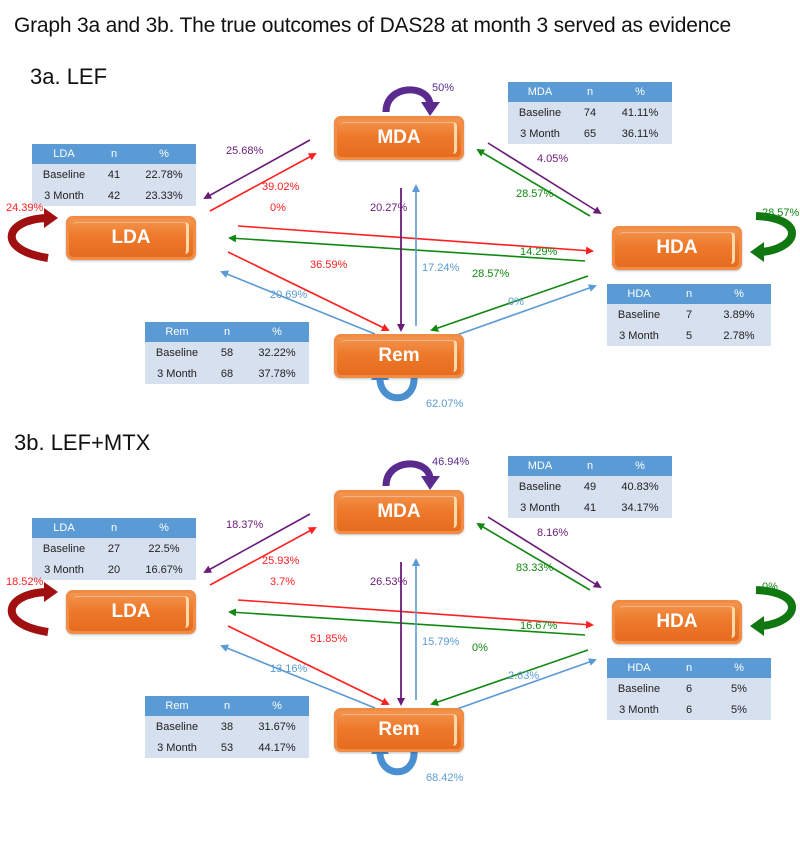  I want to click on row-n: 42, so click(114, 195).